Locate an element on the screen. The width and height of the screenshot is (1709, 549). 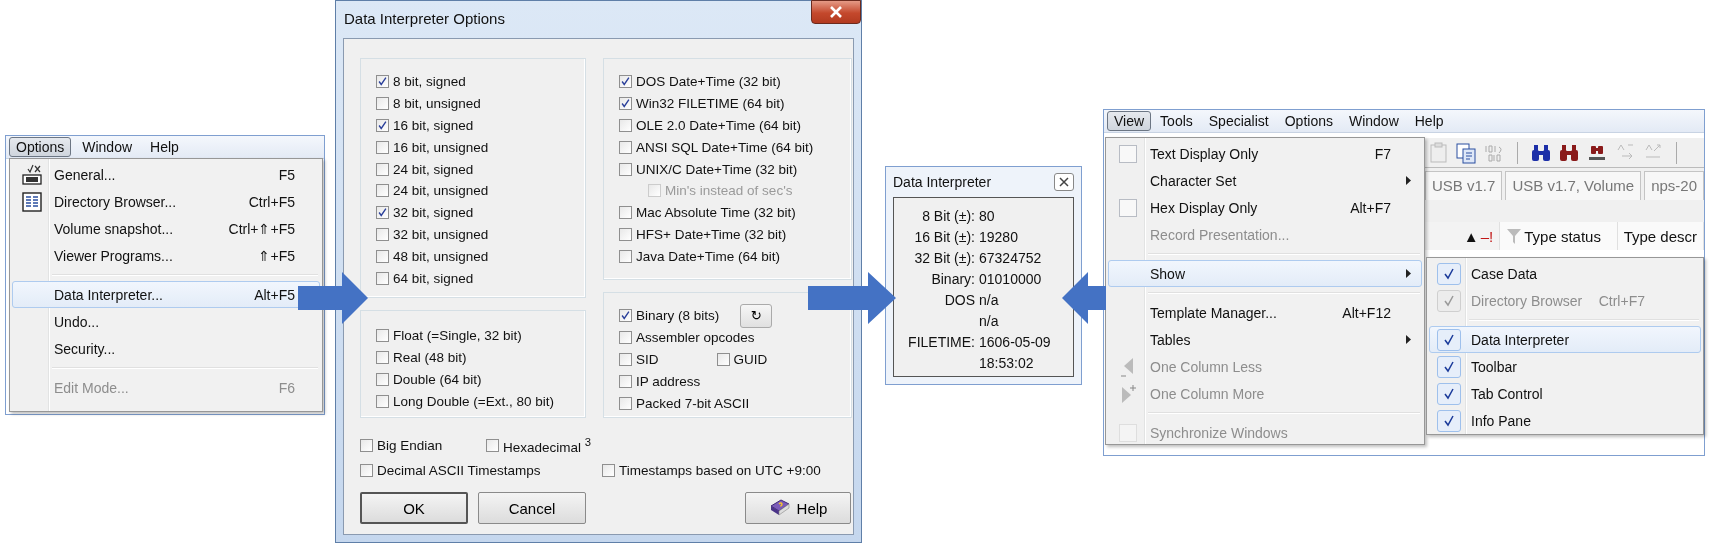
tab: nps-20 is located at coordinates (1674, 185).